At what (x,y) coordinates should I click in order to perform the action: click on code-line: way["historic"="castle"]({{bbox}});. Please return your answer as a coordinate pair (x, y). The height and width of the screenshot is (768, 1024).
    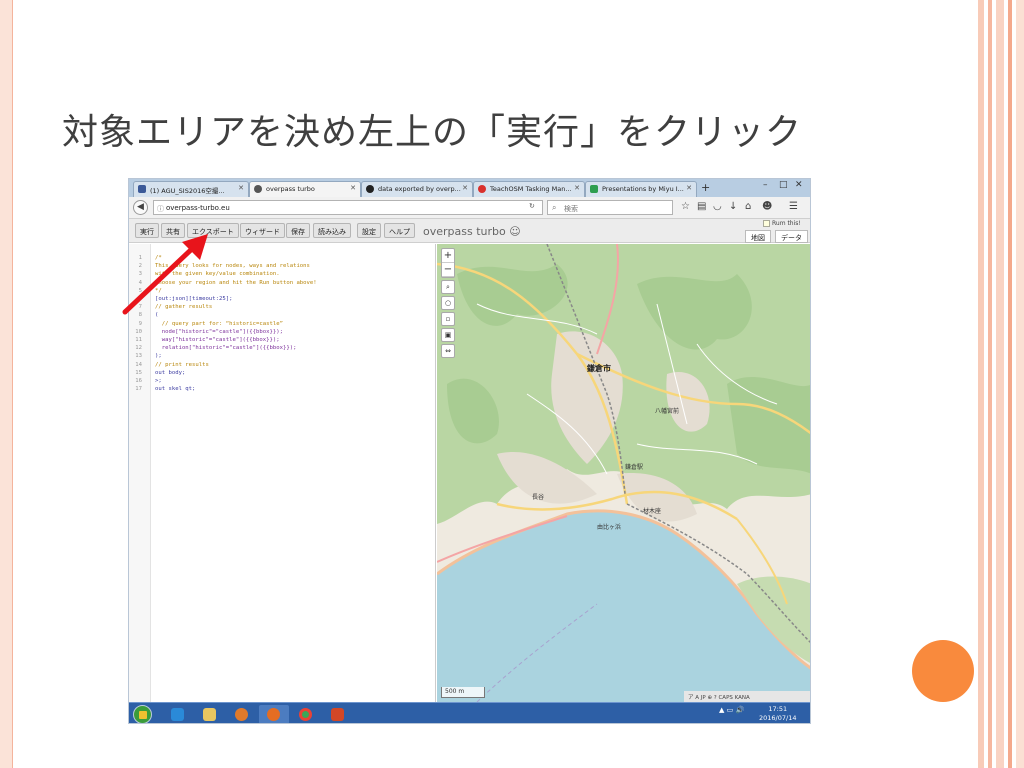
    Looking at the image, I should click on (217, 340).